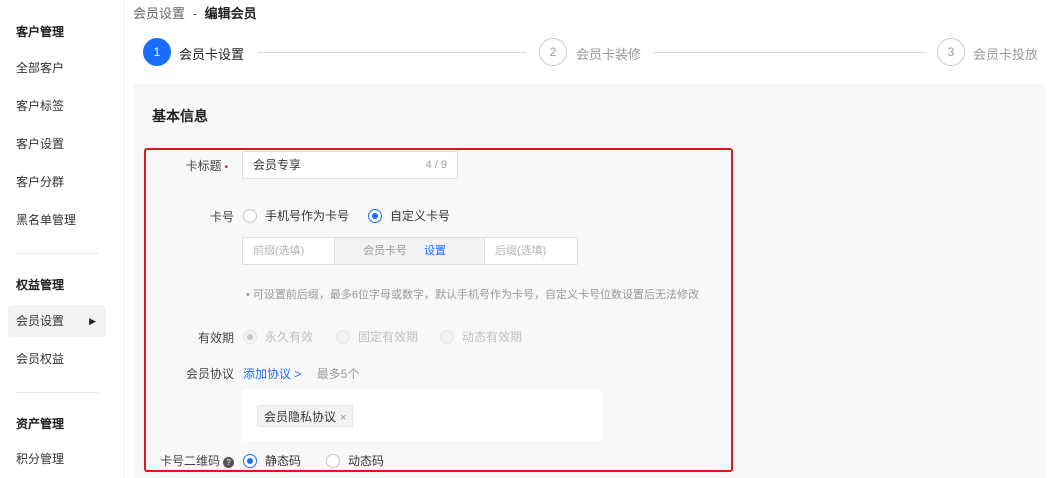  Describe the element at coordinates (92, 321) in the screenshot. I see `caret-right-icon: ▶` at that location.